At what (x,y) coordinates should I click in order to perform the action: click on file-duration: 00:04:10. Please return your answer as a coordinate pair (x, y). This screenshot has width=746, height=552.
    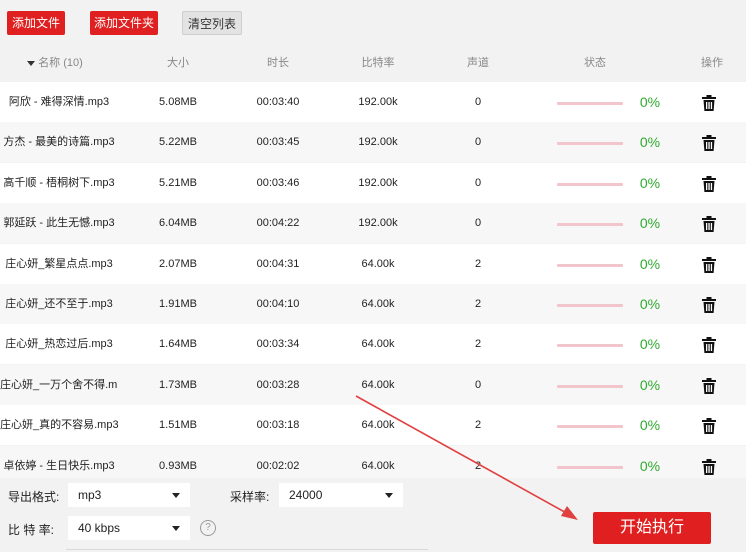
    Looking at the image, I should click on (278, 304).